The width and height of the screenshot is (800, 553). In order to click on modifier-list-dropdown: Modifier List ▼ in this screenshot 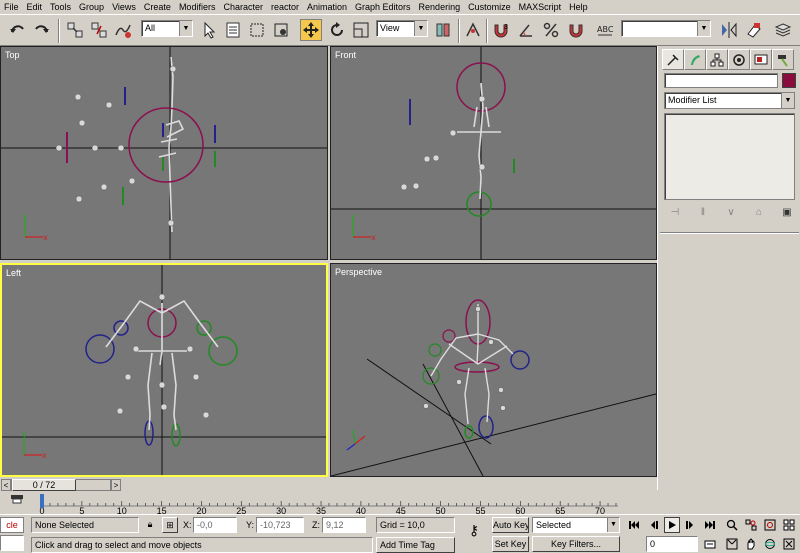, I will do `click(729, 100)`.